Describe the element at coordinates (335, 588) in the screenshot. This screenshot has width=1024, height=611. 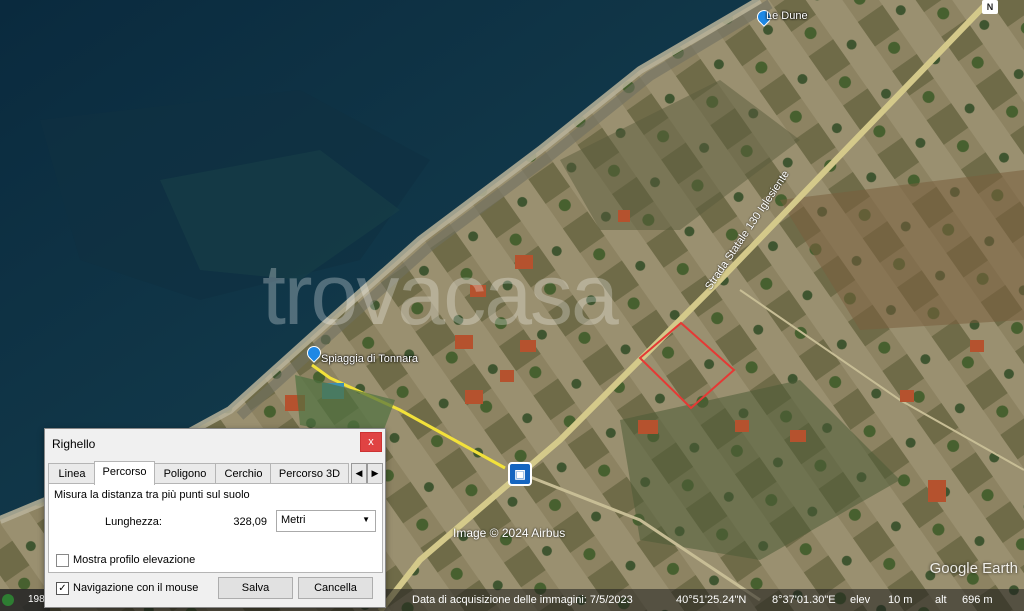
I see `cancel-button: Cancella` at that location.